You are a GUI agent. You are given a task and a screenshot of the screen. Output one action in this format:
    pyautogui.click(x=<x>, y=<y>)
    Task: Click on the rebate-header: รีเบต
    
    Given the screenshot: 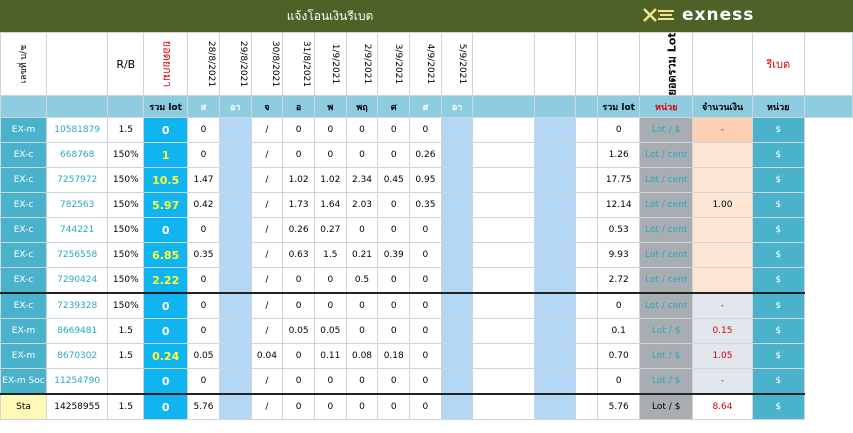 What is the action you would take?
    pyautogui.click(x=778, y=64)
    